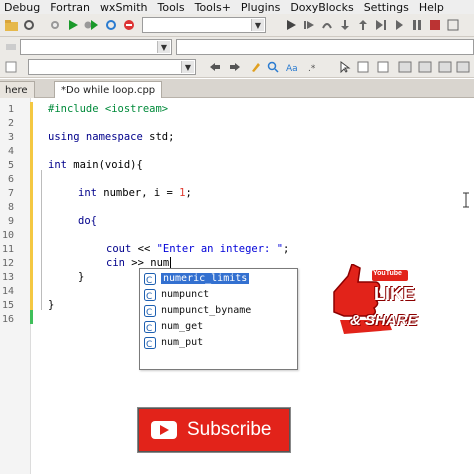 The height and width of the screenshot is (474, 474). I want to click on share-text: & SHARE, so click(384, 320).